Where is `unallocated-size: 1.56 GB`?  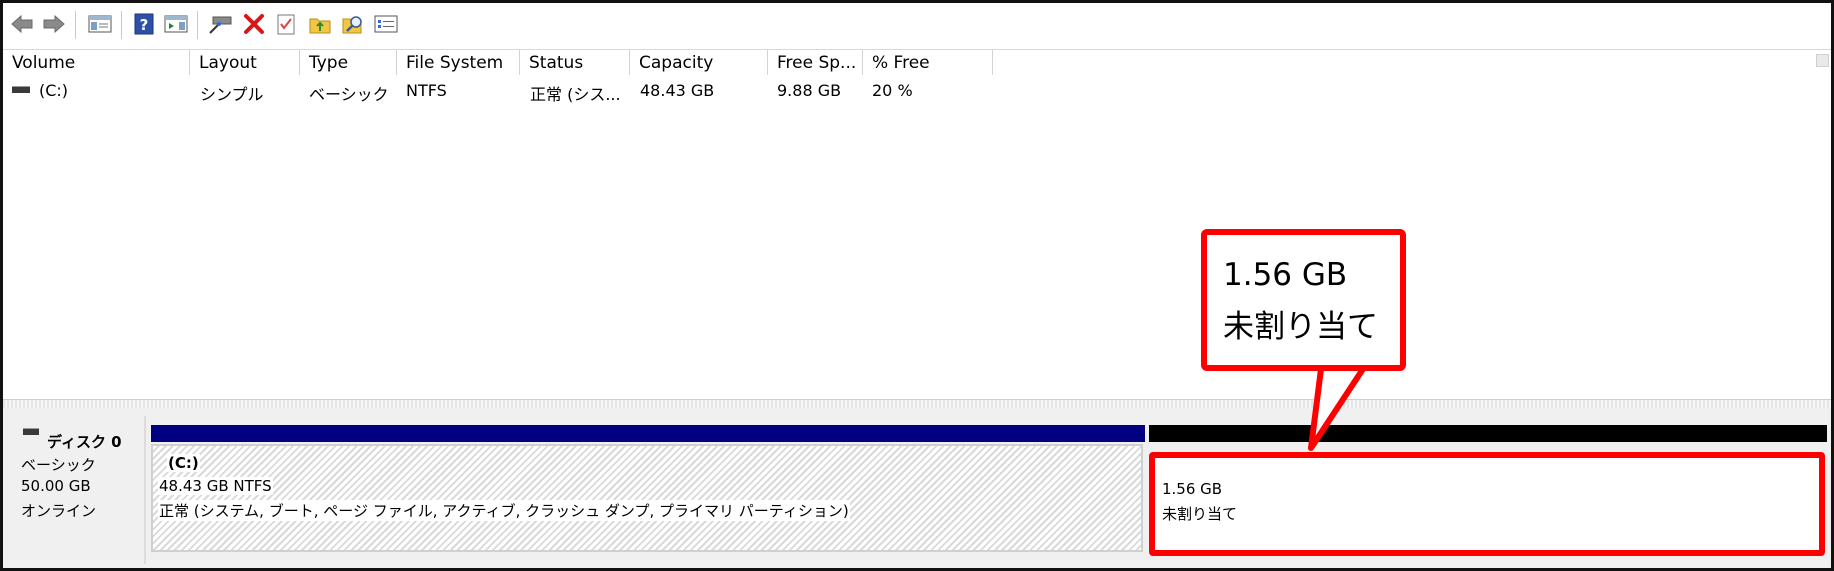 unallocated-size: 1.56 GB is located at coordinates (1192, 489).